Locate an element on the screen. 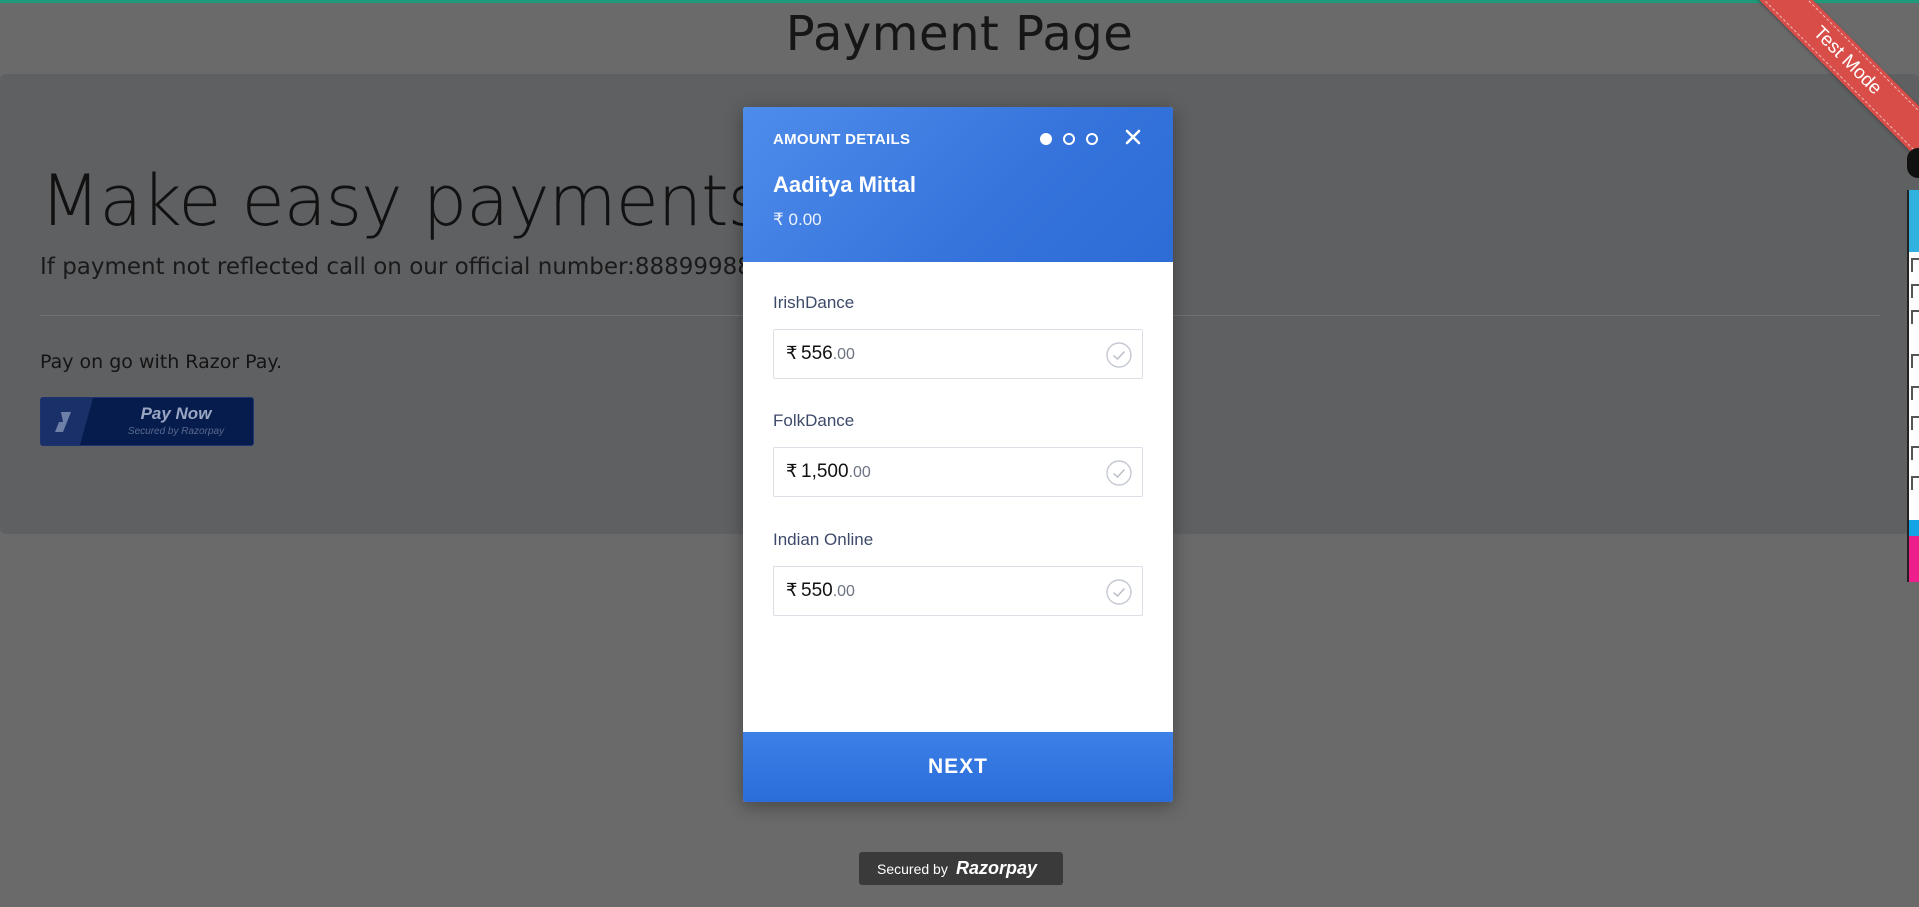 Image resolution: width=1919 pixels, height=907 pixels. hero-title: Make easy payments! is located at coordinates (415, 201).